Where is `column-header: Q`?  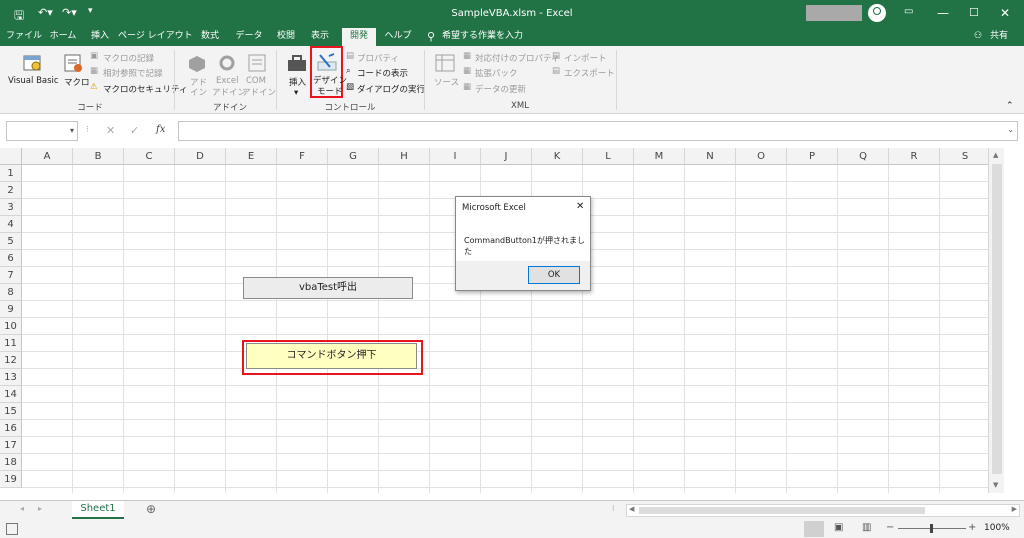 column-header: Q is located at coordinates (863, 156).